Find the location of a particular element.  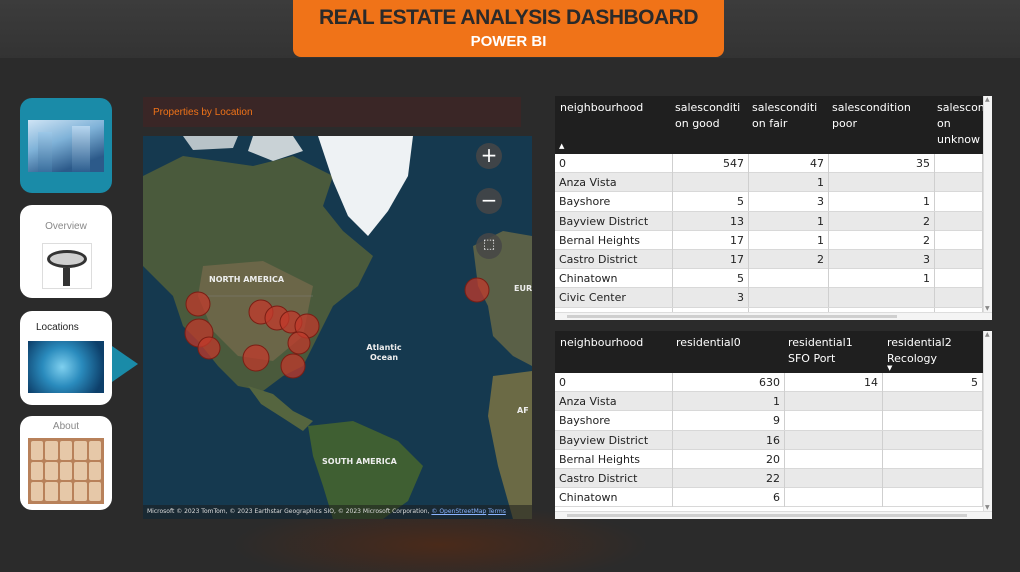

page-title: REAL ESTATE ANALYSIS DASHBOARD is located at coordinates (509, 17).